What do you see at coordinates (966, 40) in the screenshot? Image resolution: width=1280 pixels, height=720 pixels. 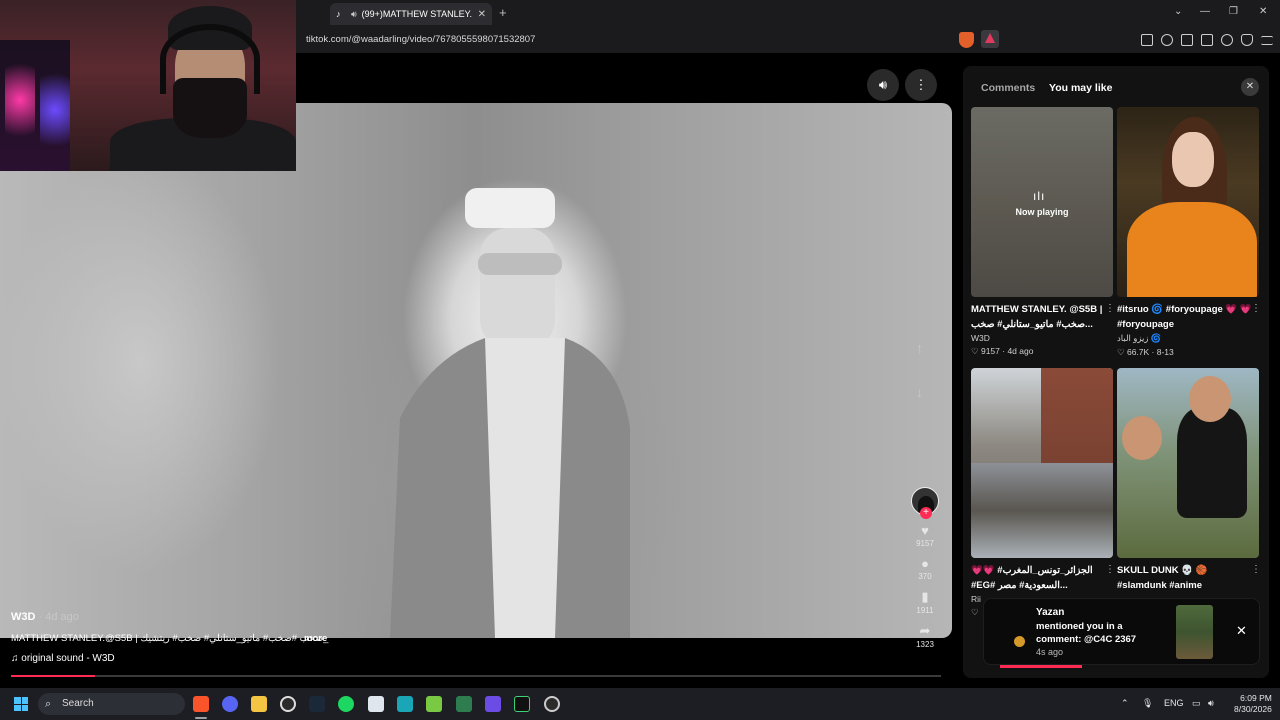 I see `brave-shield-icon` at bounding box center [966, 40].